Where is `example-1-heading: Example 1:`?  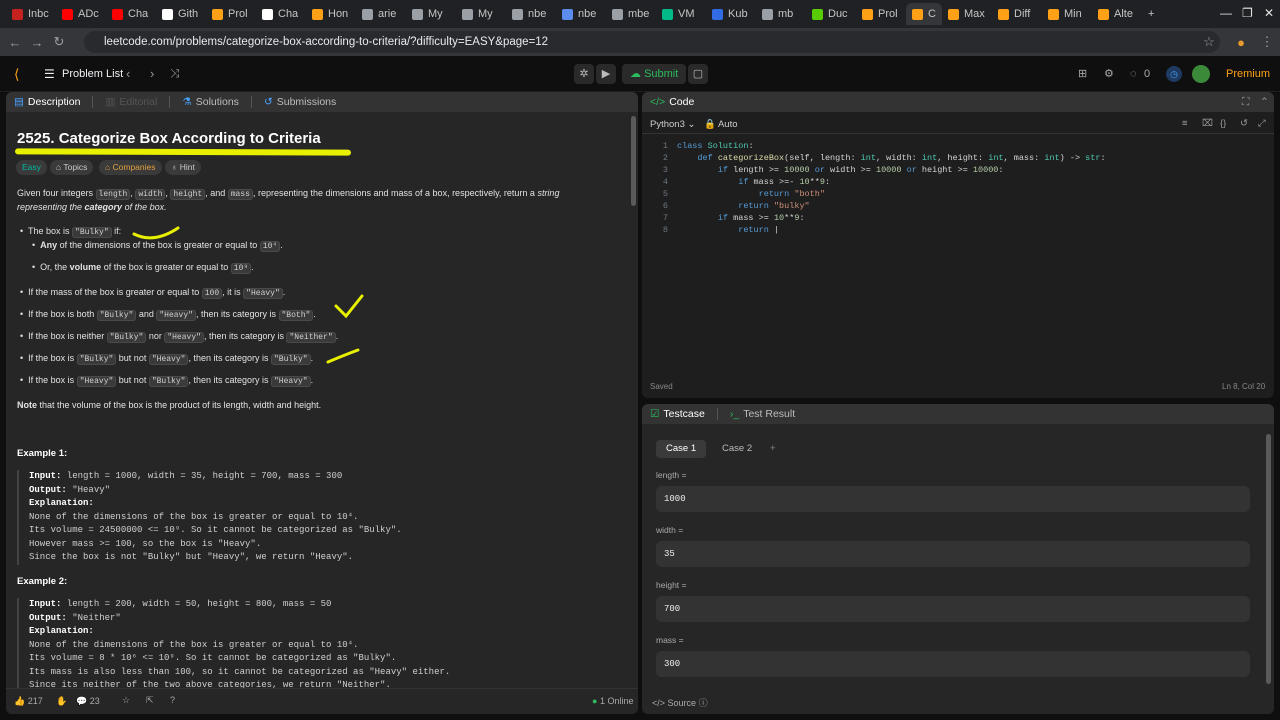
example-1-heading: Example 1: is located at coordinates (42, 453).